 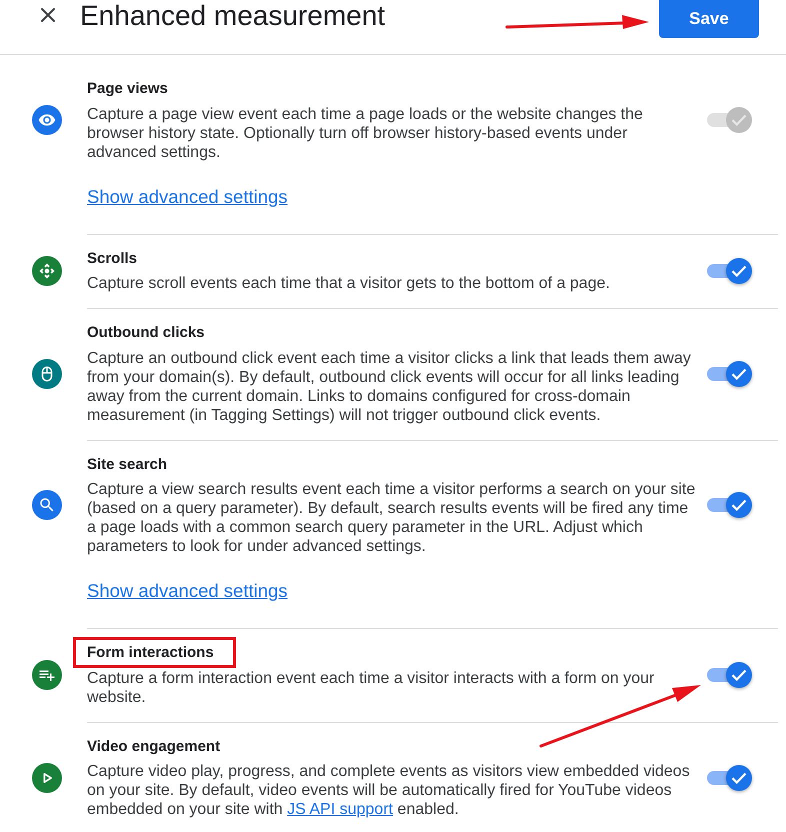 What do you see at coordinates (391, 518) in the screenshot?
I see `feature-description: Capture a view search results event each time a visitor performs a search on your site (based on a query parameter). By default, search results events will be fired any time a page loads with a common search query parameter in the URL. Adjust which parameters to look for under advanced settings.` at bounding box center [391, 518].